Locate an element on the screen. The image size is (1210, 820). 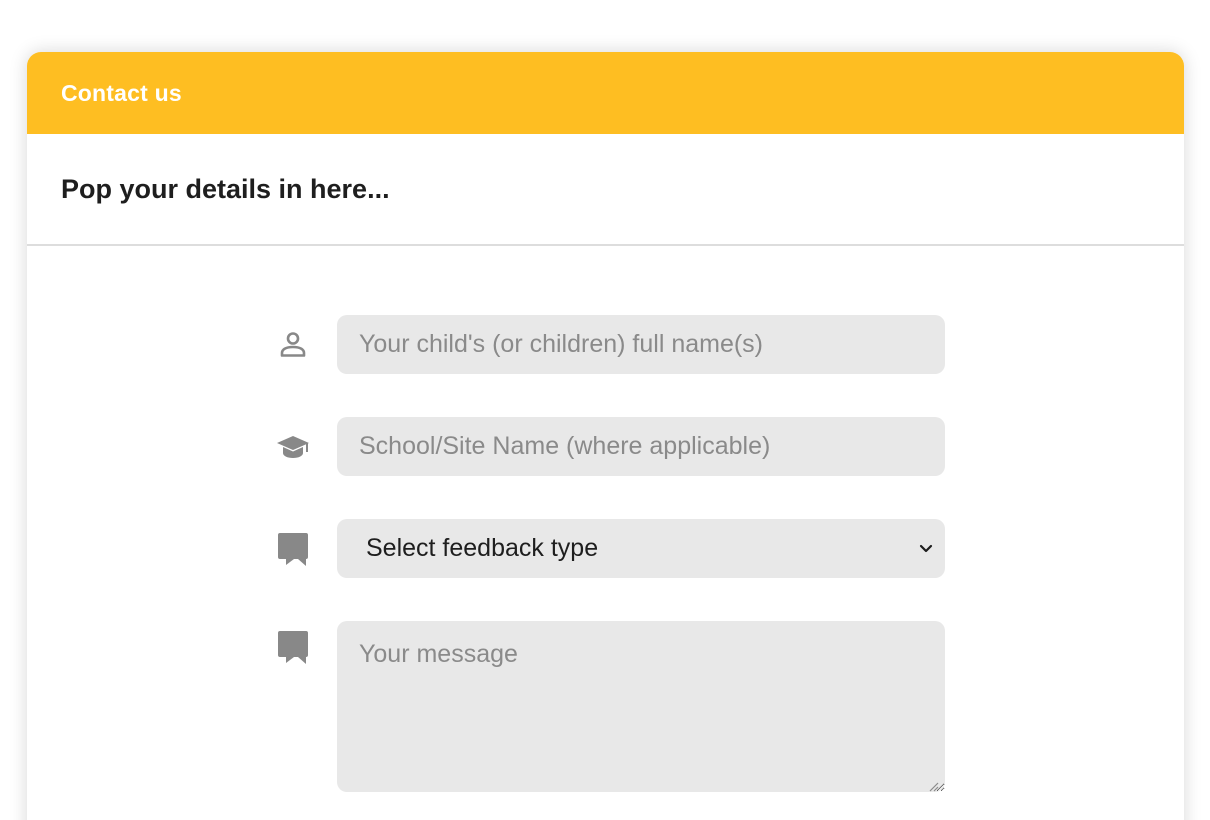
graduation-cap-icon is located at coordinates (293, 447).